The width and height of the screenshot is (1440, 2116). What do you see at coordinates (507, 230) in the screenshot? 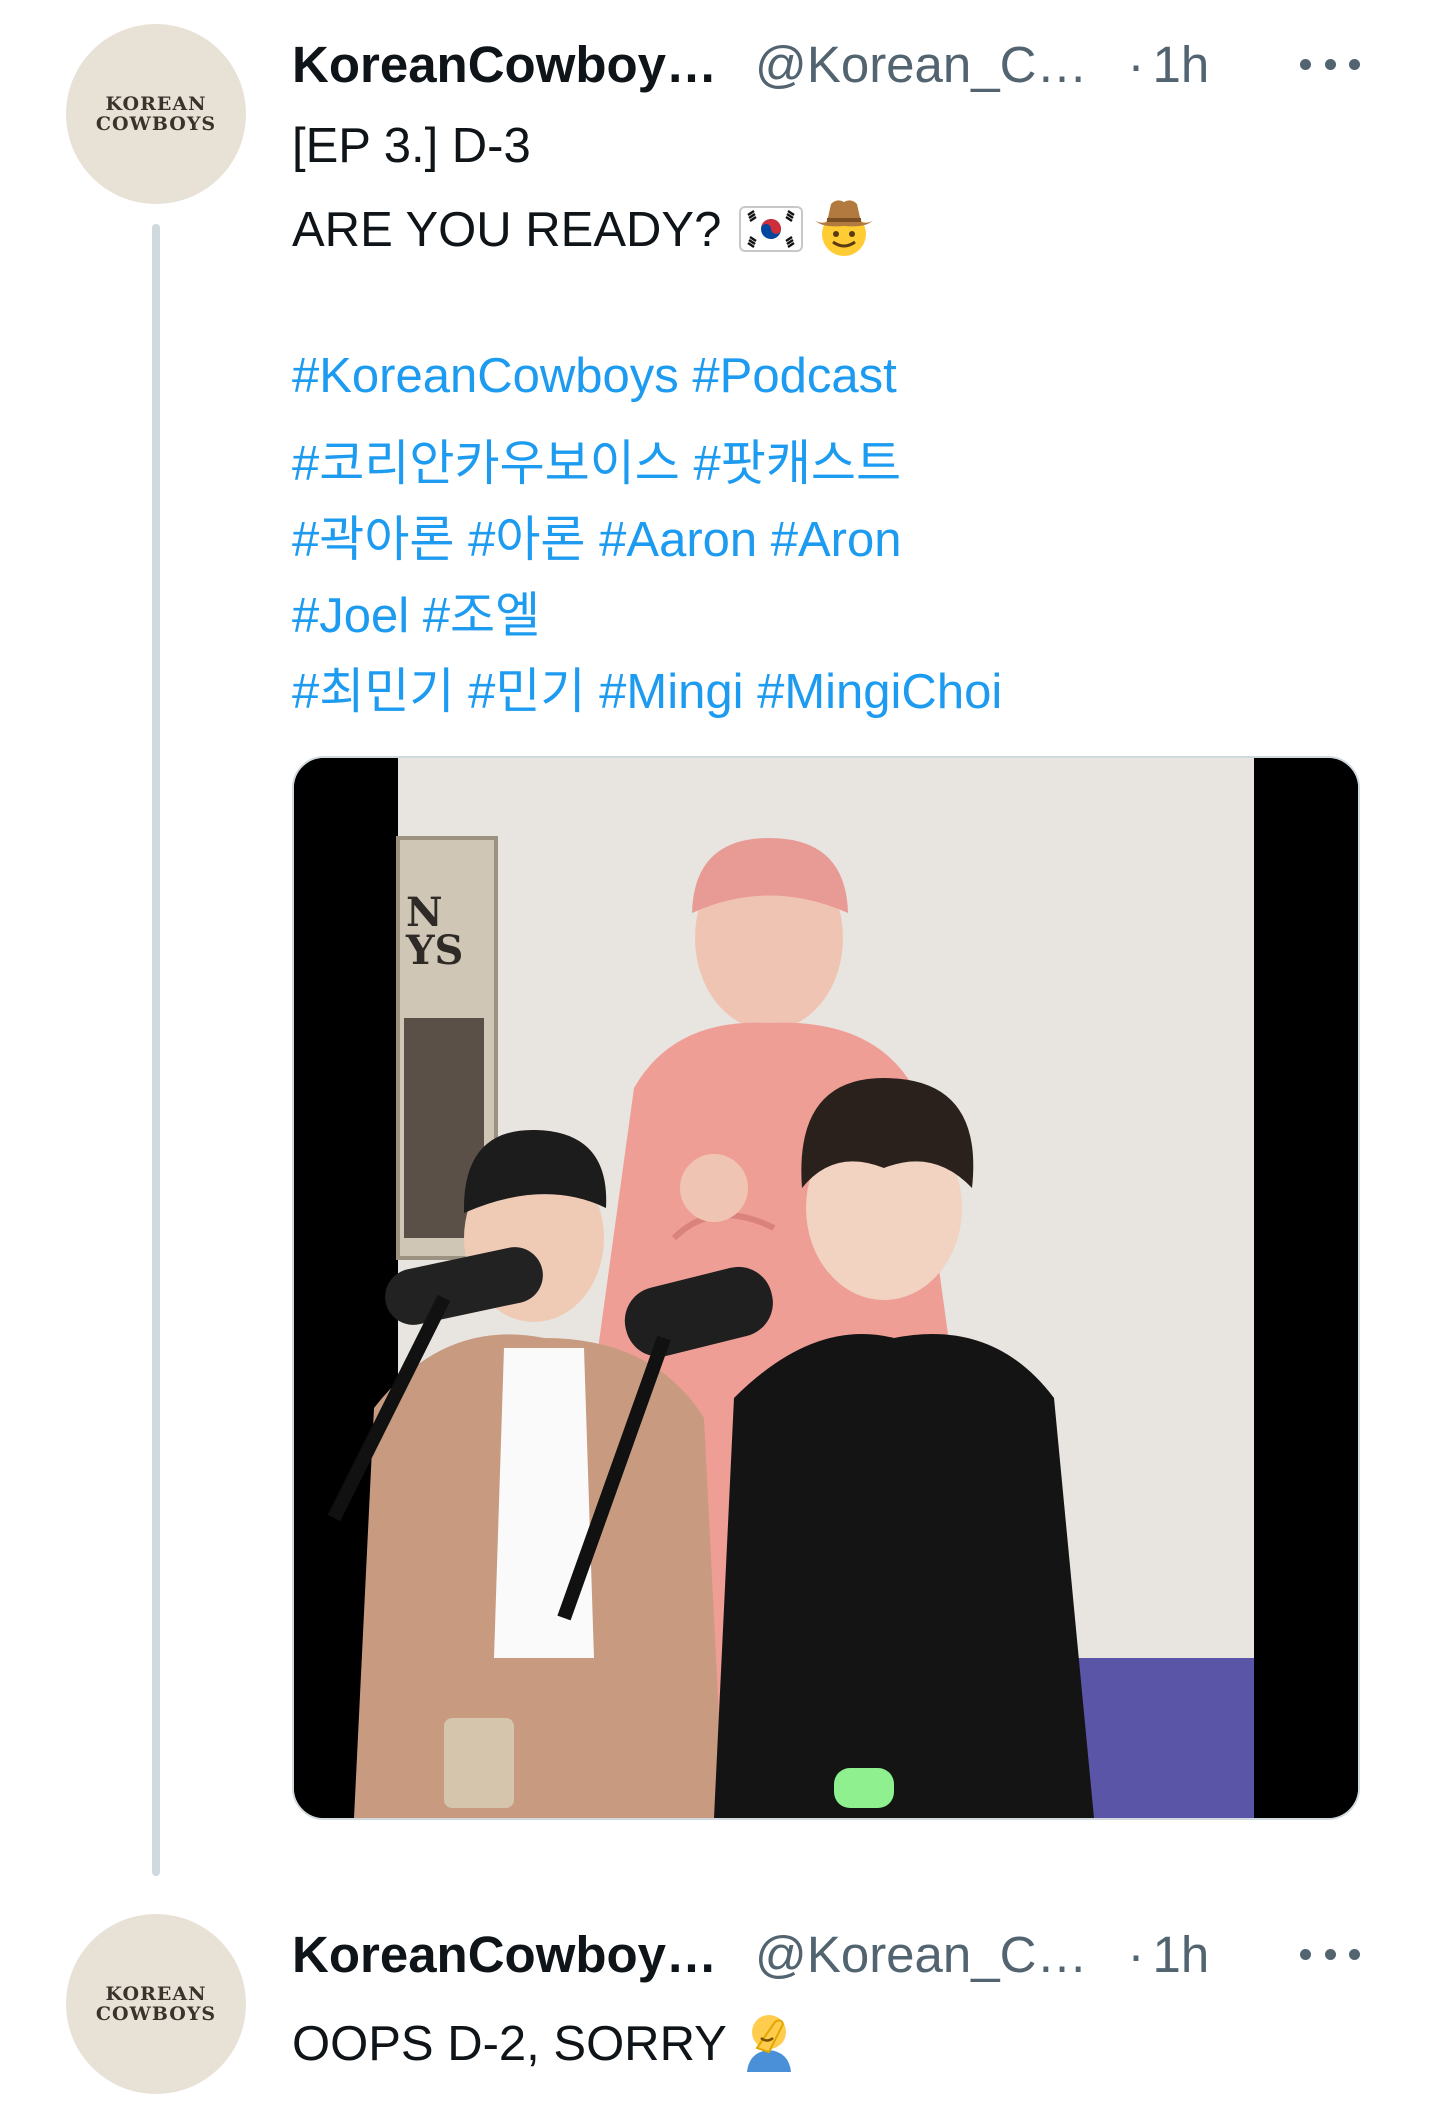
I see `tweet-text: ARE YOU READY?` at bounding box center [507, 230].